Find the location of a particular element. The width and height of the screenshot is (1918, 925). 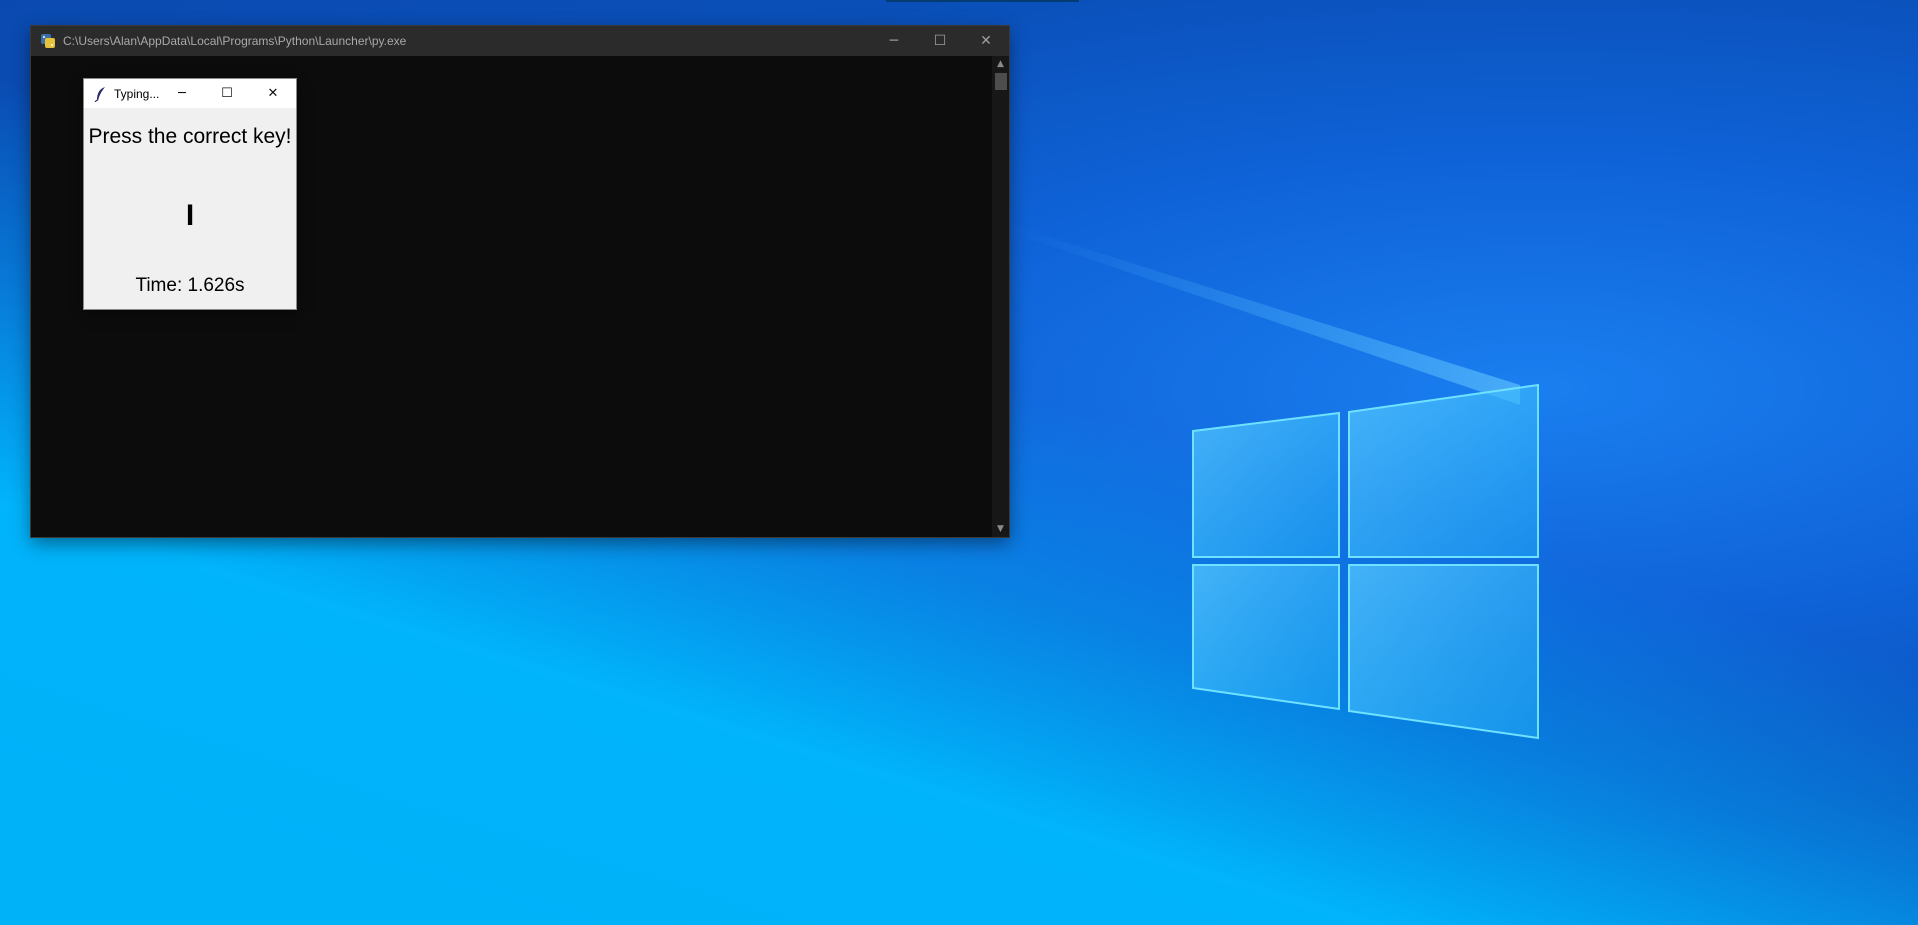

typing-game-titlebar: Typing... ─ ☐ ✕ is located at coordinates (190, 93).